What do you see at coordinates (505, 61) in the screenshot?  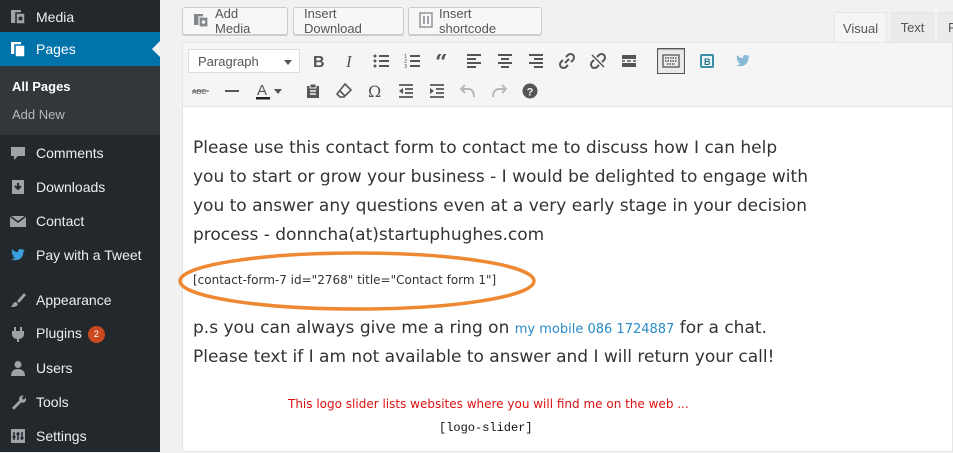 I see `align-center-button` at bounding box center [505, 61].